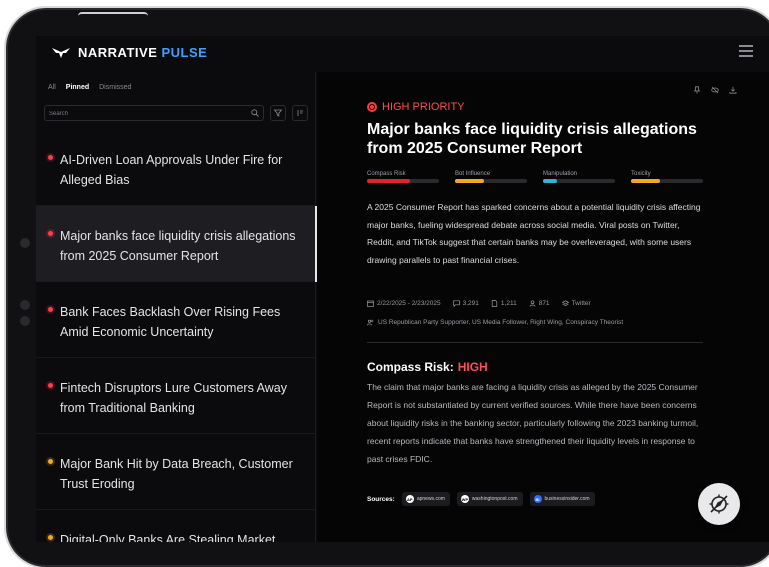 This screenshot has height=567, width=769. Describe the element at coordinates (494, 303) in the screenshot. I see `document-icon` at that location.